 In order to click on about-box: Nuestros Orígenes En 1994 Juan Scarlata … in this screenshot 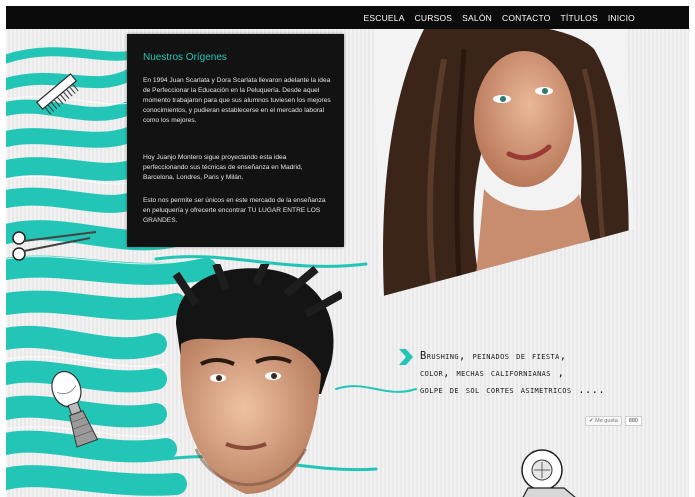, I will do `click(235, 140)`.